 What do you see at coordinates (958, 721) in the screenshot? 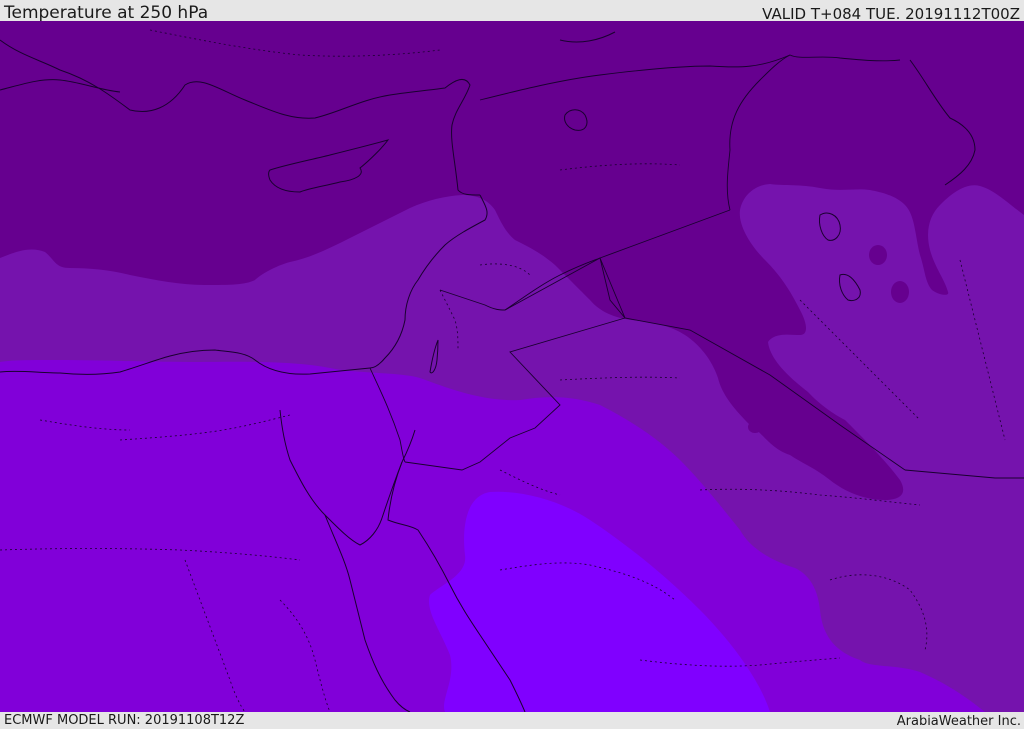
I see `credit-label: ArabiaWeather Inc.` at bounding box center [958, 721].